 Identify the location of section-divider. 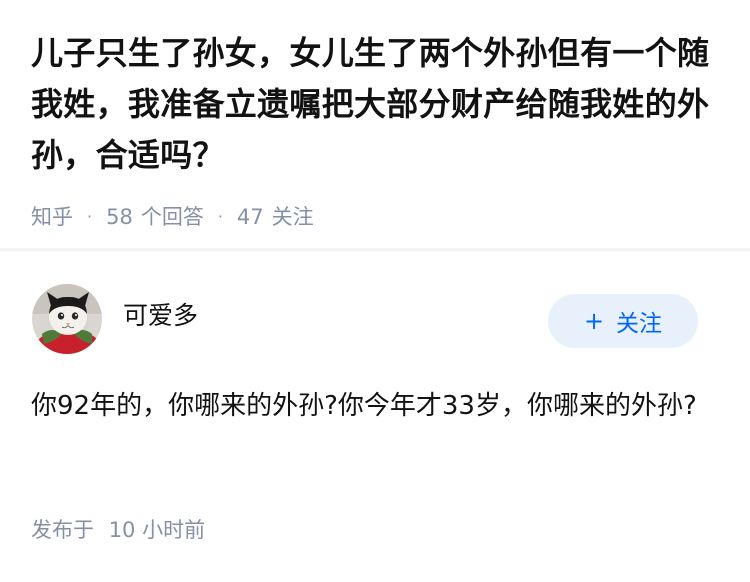
(375, 249).